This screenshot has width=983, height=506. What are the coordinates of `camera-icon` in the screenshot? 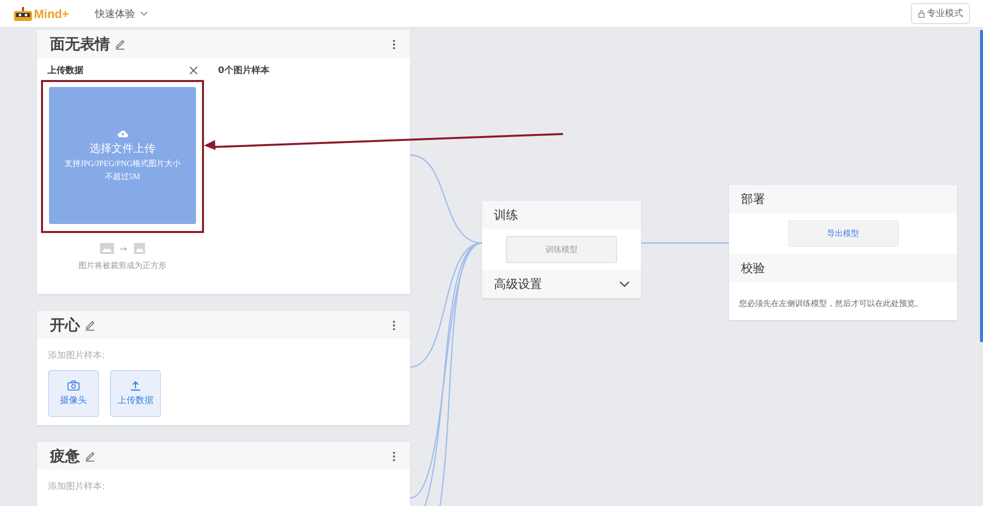 It's located at (73, 385).